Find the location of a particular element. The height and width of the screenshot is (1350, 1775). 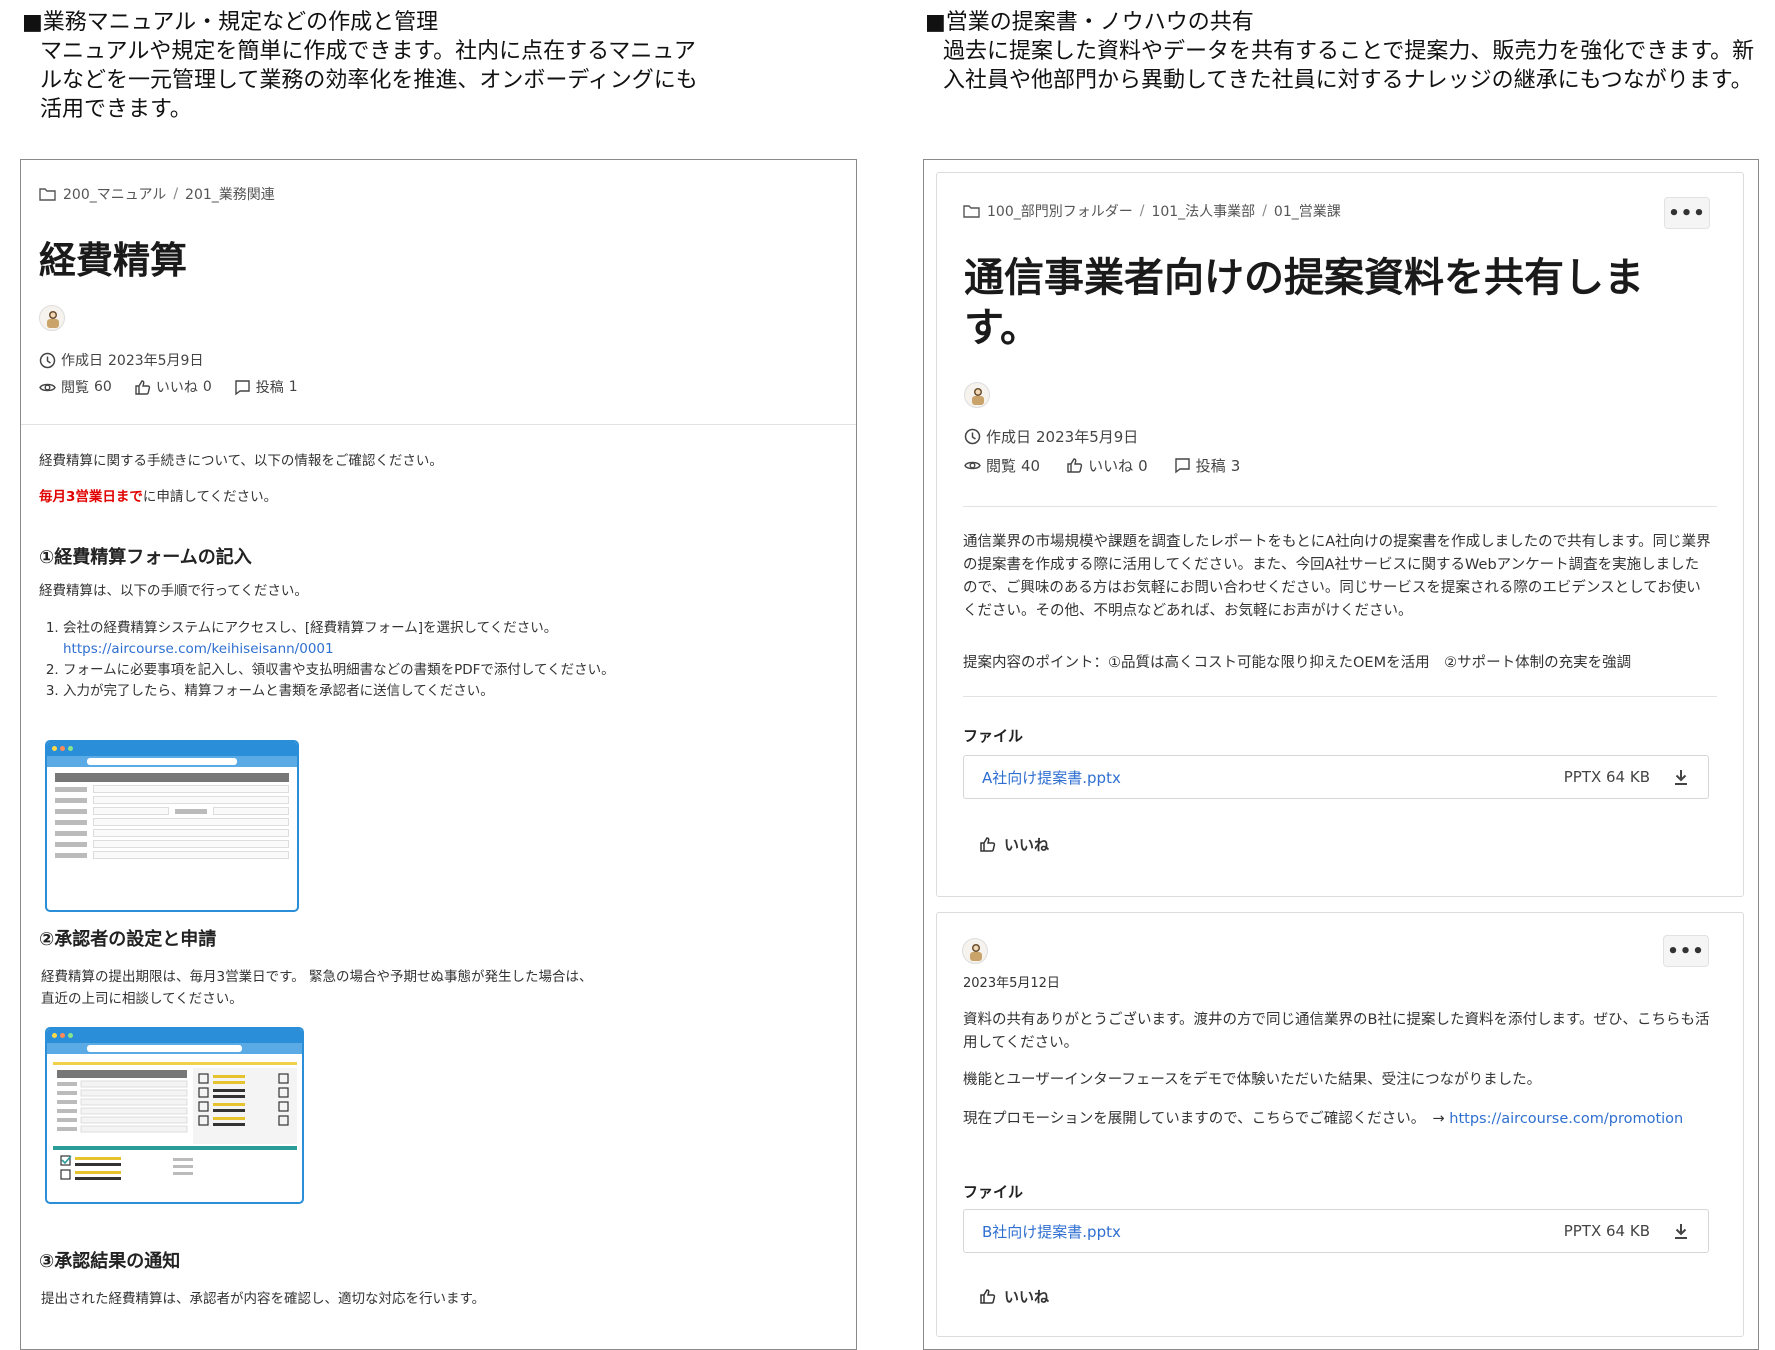

file-name-link: A社向け提案書.pptx is located at coordinates (1273, 777).